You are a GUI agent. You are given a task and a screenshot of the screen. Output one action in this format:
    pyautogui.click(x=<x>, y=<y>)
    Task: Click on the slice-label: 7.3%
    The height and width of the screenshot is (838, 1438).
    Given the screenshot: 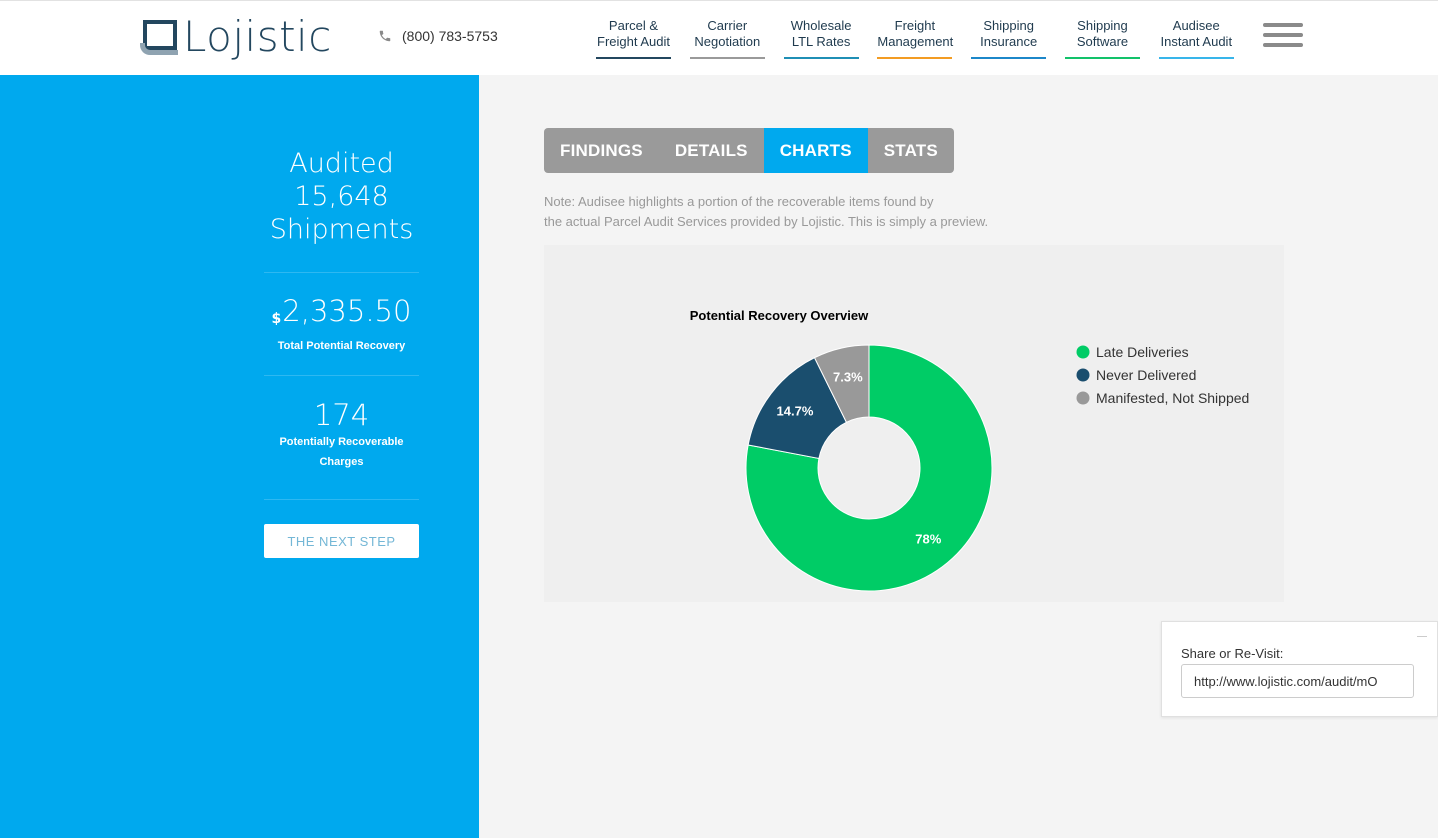 What is the action you would take?
    pyautogui.click(x=848, y=376)
    